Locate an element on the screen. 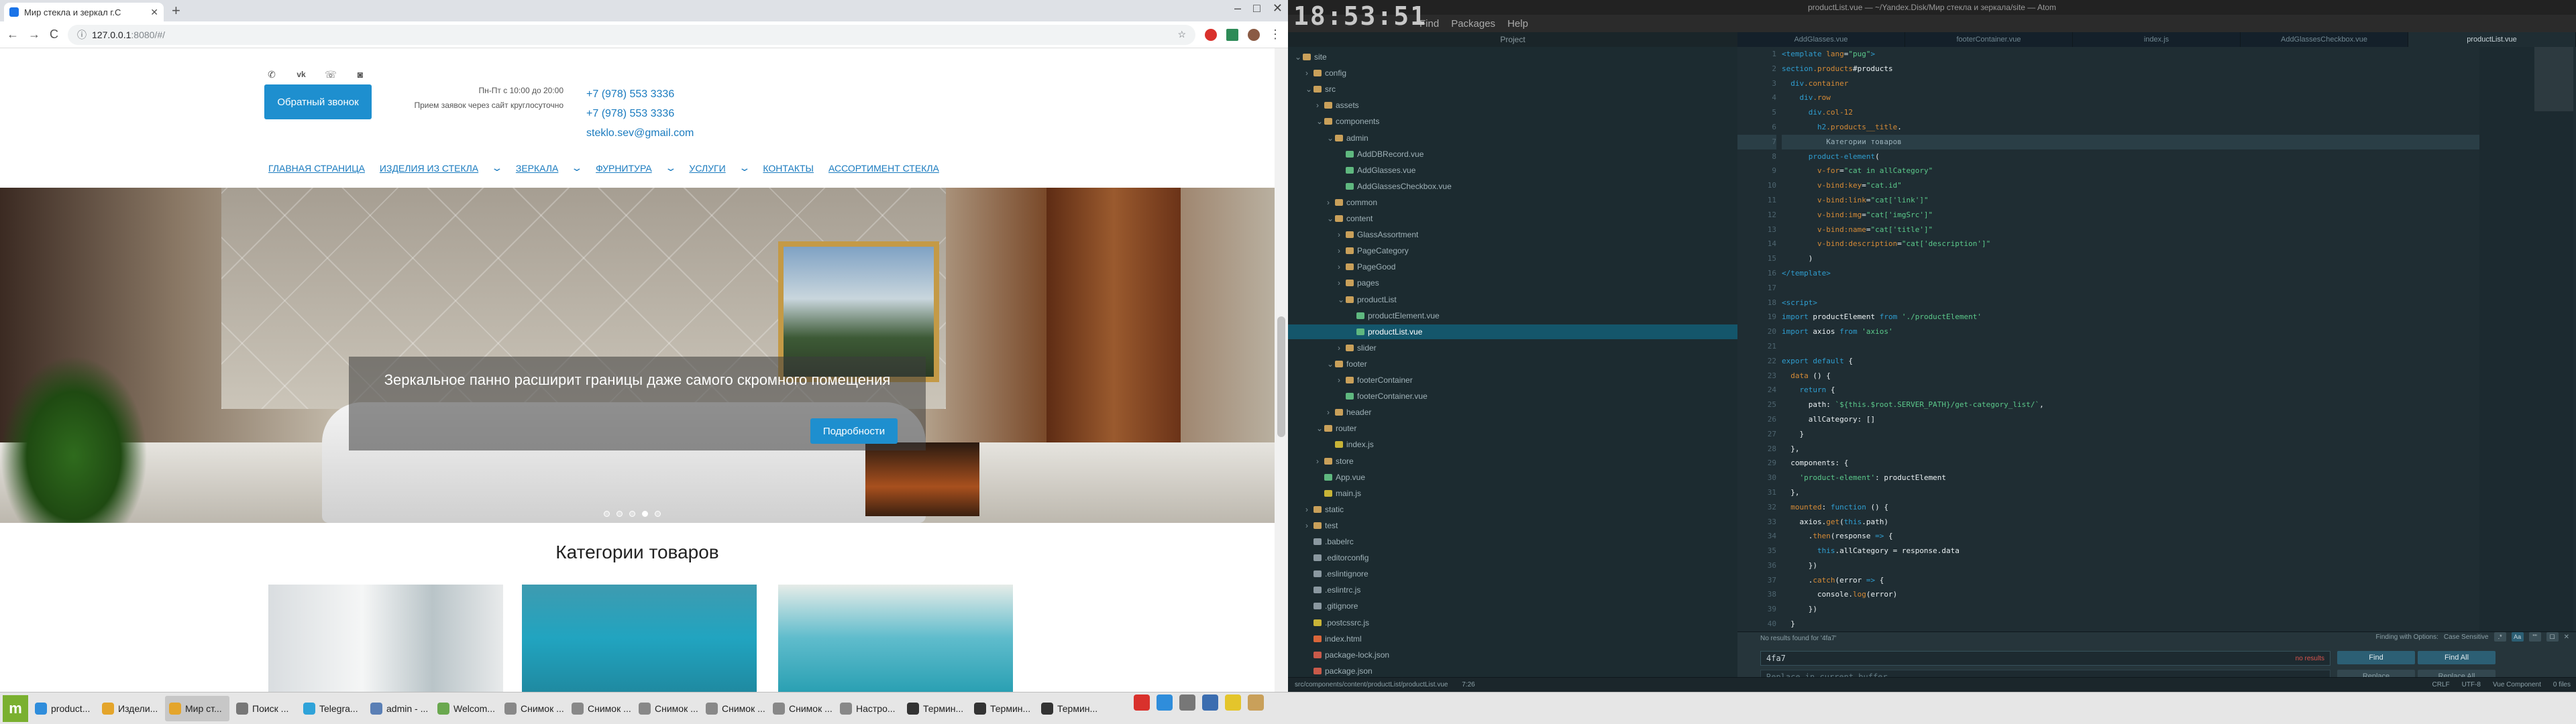 The image size is (2576, 724). tree-item-folder: › store is located at coordinates (1335, 462).